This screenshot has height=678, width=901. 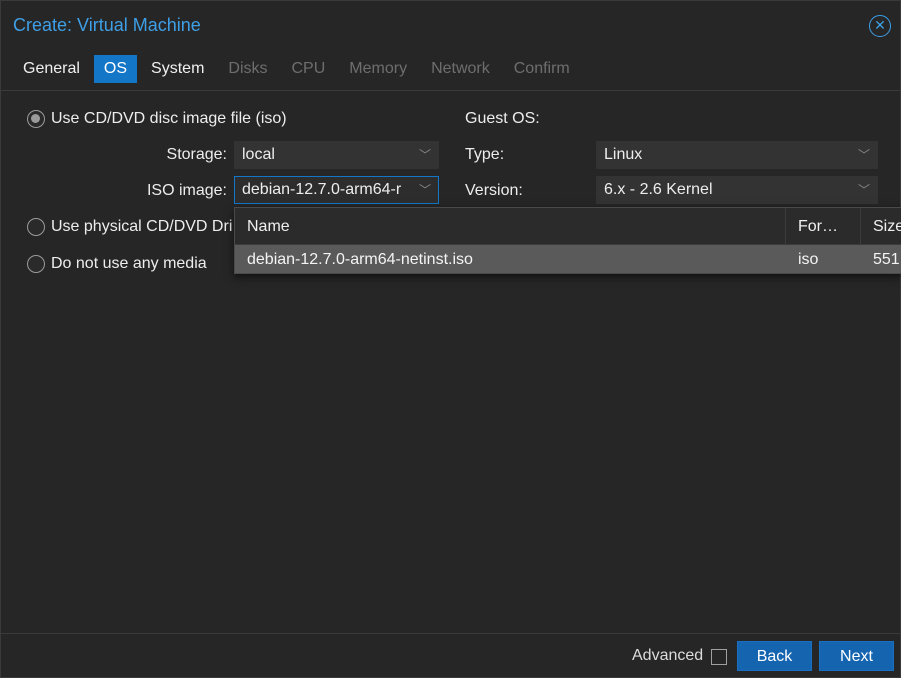 I want to click on tab-confirm: Confirm, so click(x=542, y=69).